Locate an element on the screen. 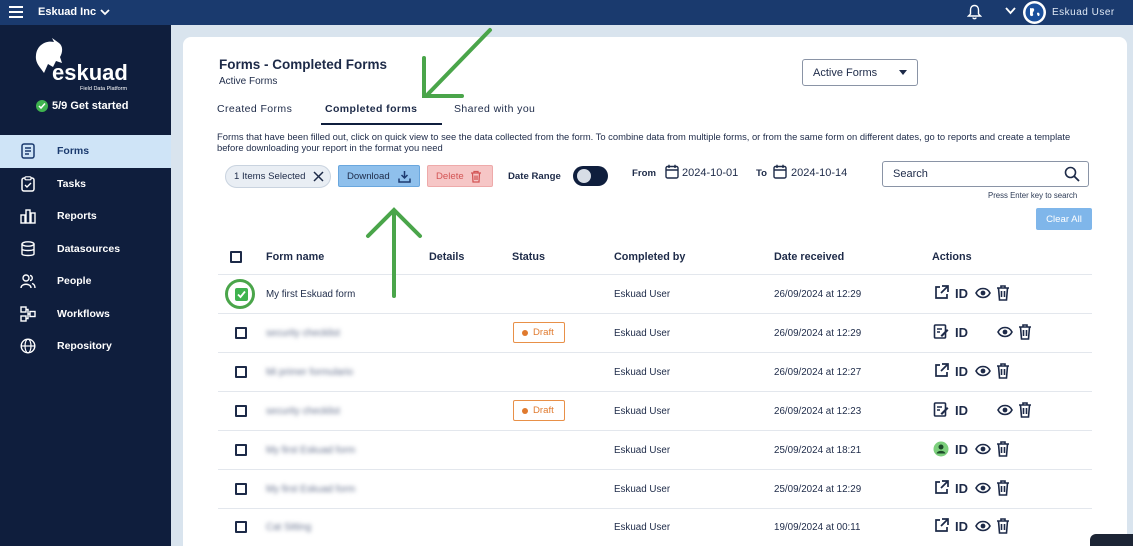 Image resolution: width=1133 pixels, height=546 pixels. date-received: 25/09/2024 at 12:29 is located at coordinates (818, 489).